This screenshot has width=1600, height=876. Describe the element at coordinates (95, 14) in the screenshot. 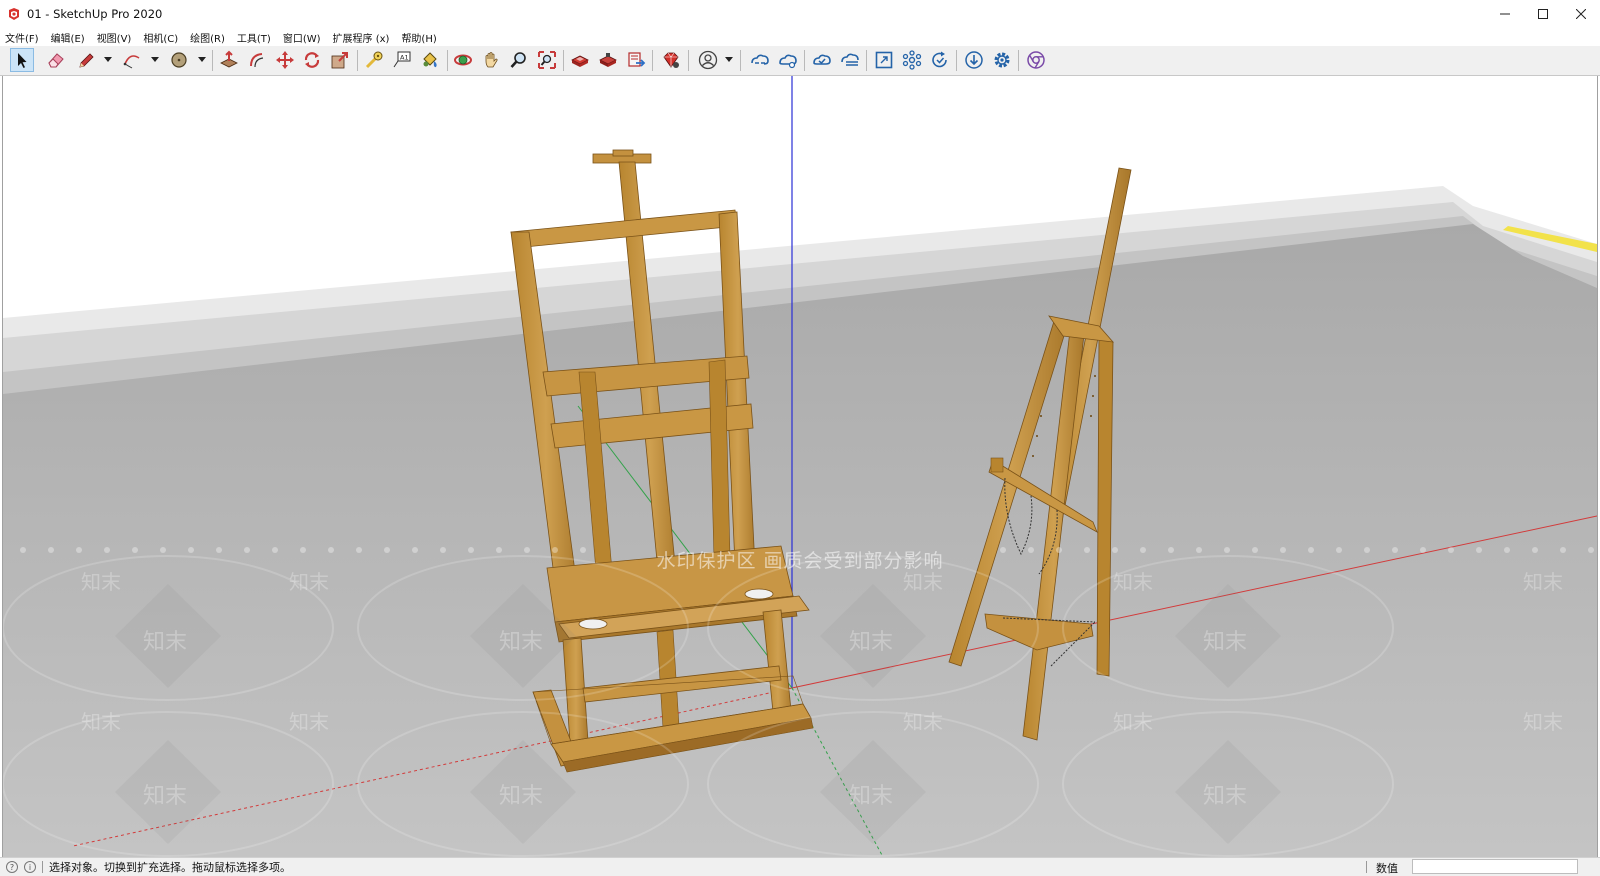

I see `window-title: 01 - SketchUp Pro 2020` at that location.